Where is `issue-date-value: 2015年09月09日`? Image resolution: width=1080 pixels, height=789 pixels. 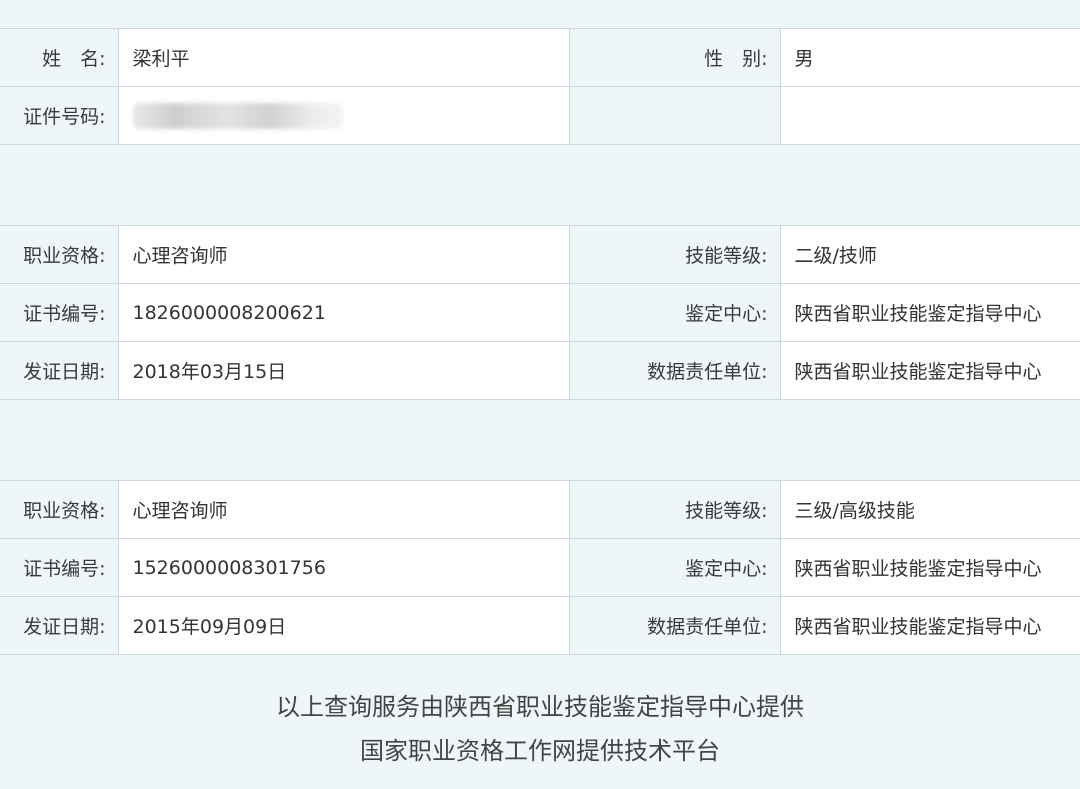
issue-date-value: 2015年09月09日 is located at coordinates (343, 625).